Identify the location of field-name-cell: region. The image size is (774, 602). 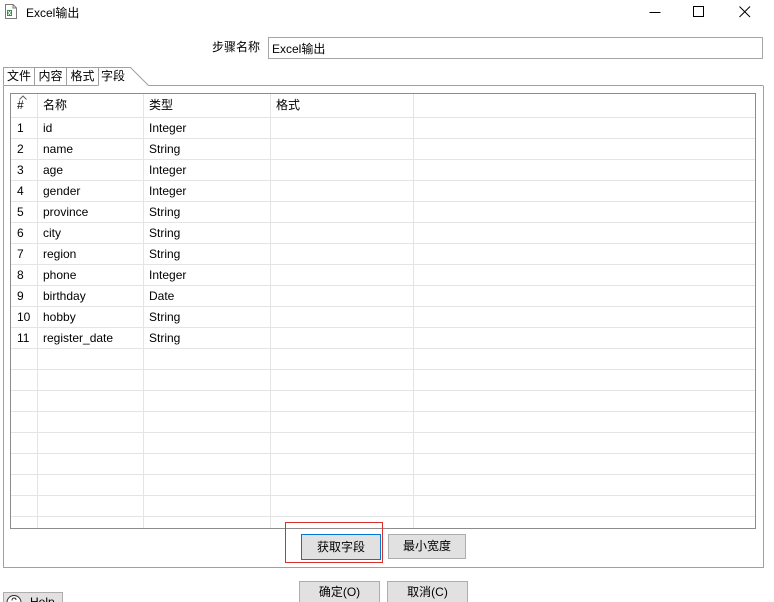
(92, 254).